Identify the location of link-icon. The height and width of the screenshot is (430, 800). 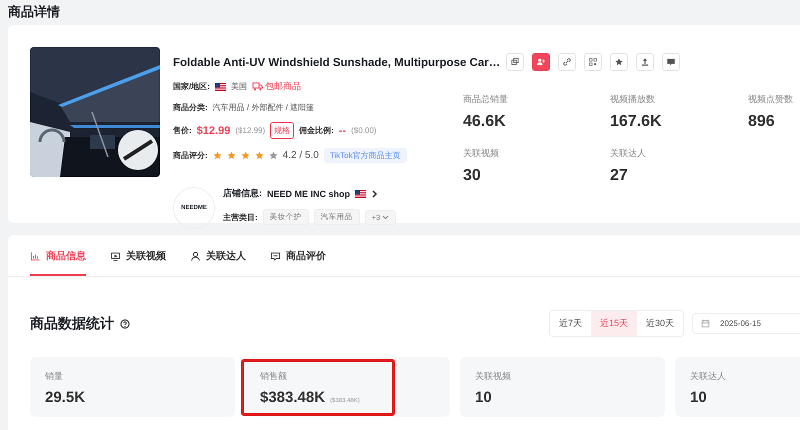
(567, 62).